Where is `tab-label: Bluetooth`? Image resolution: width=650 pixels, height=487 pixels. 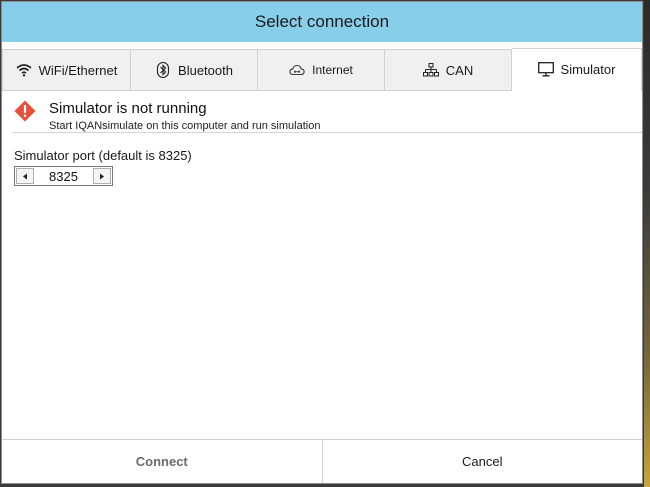
tab-label: Bluetooth is located at coordinates (205, 70).